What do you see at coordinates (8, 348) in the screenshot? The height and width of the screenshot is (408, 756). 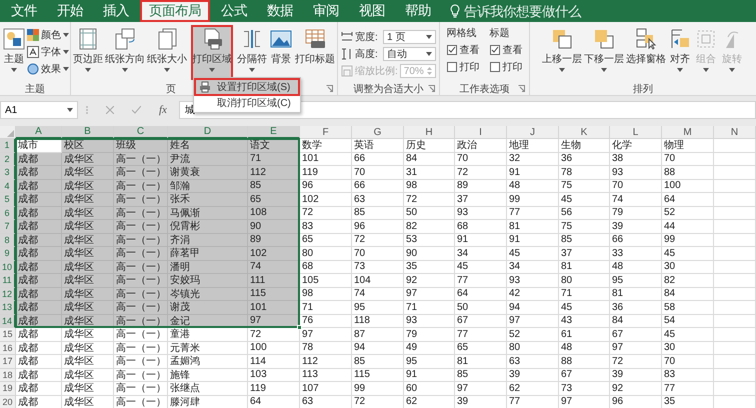 I see `row-header: 16` at bounding box center [8, 348].